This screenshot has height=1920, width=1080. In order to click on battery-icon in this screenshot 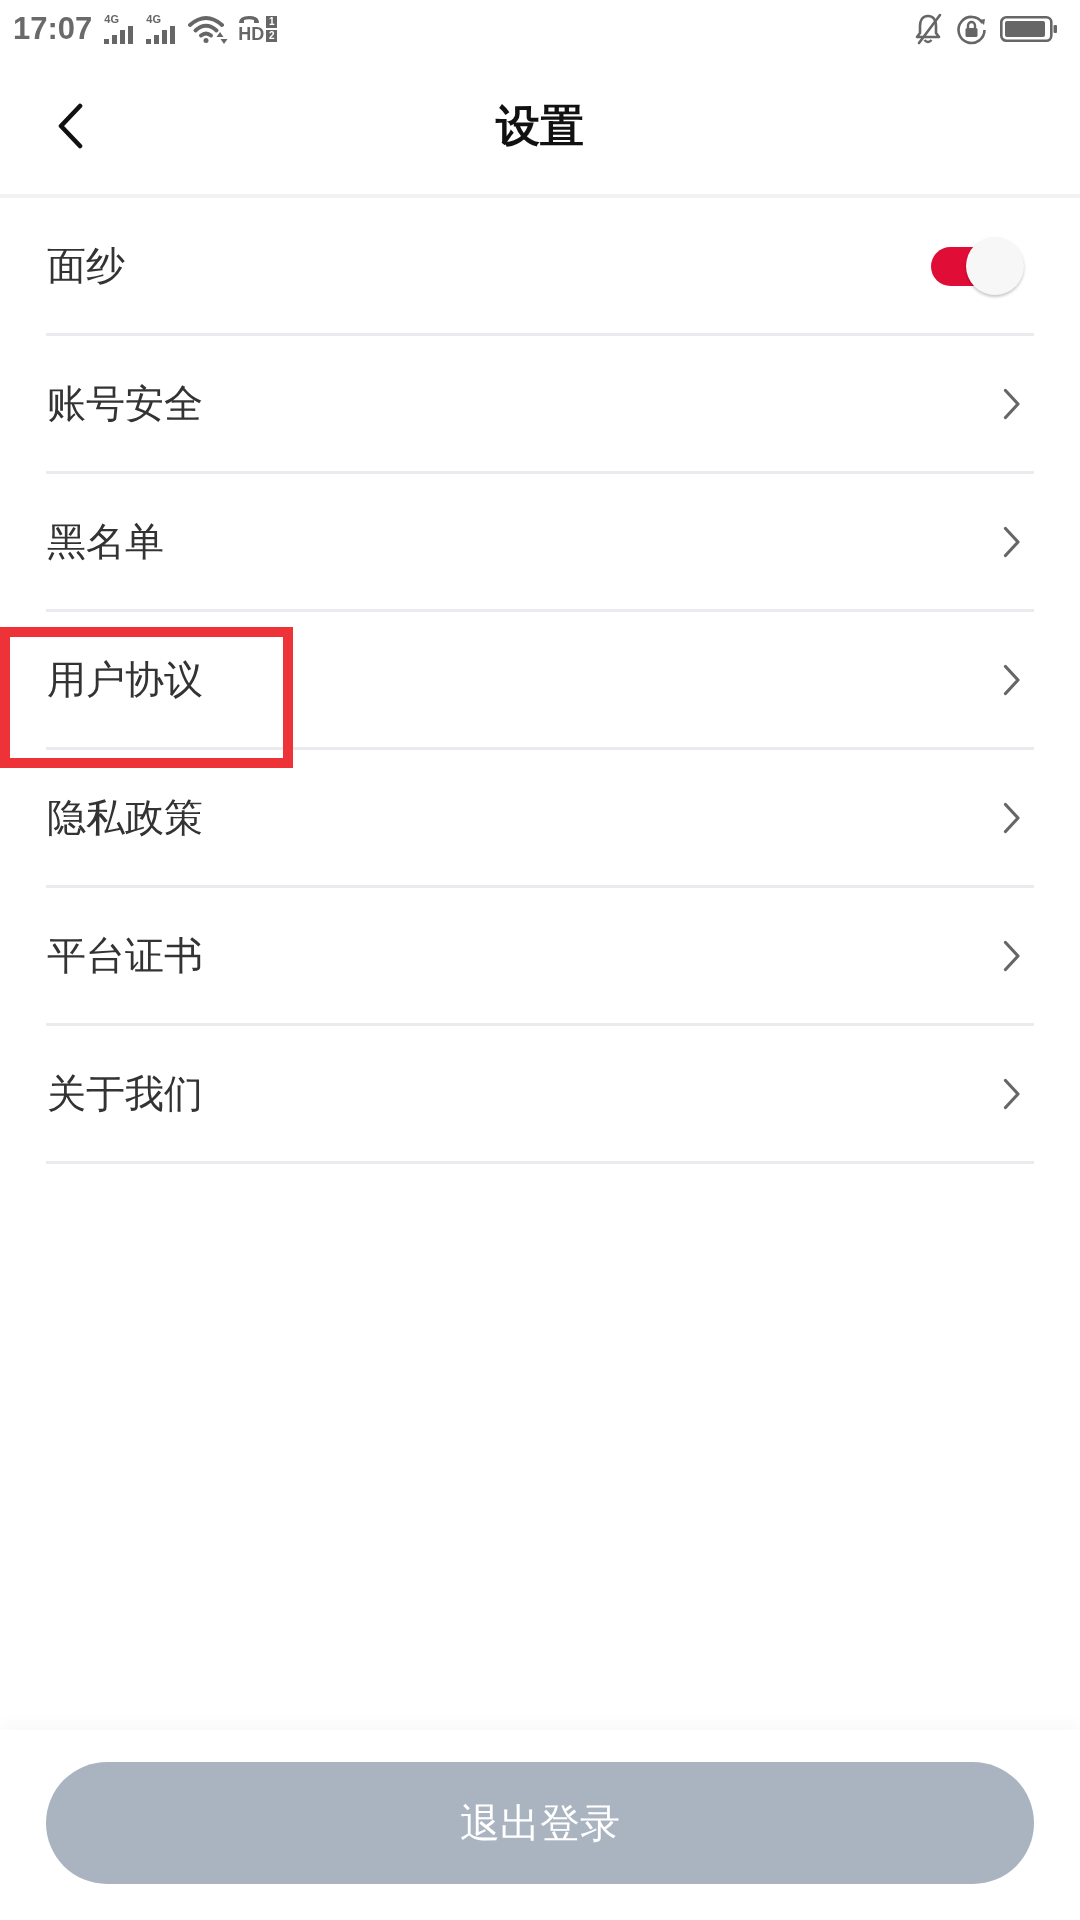, I will do `click(1029, 29)`.